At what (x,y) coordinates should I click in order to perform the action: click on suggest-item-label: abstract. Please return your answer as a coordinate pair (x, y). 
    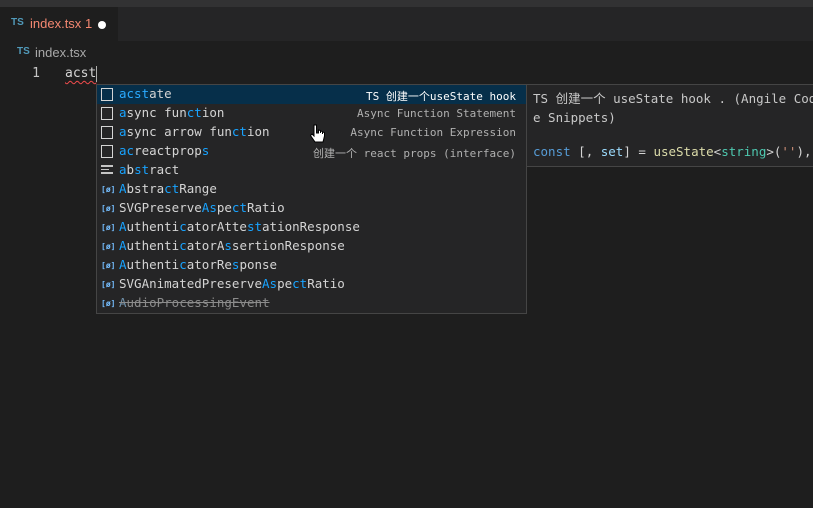
    Looking at the image, I should click on (149, 169).